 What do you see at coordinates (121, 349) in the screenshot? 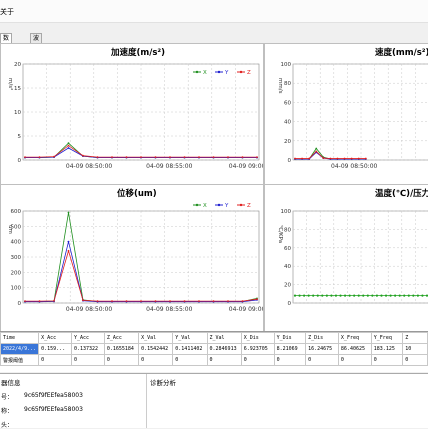
I see `table-cell: 0.1655184` at bounding box center [121, 349].